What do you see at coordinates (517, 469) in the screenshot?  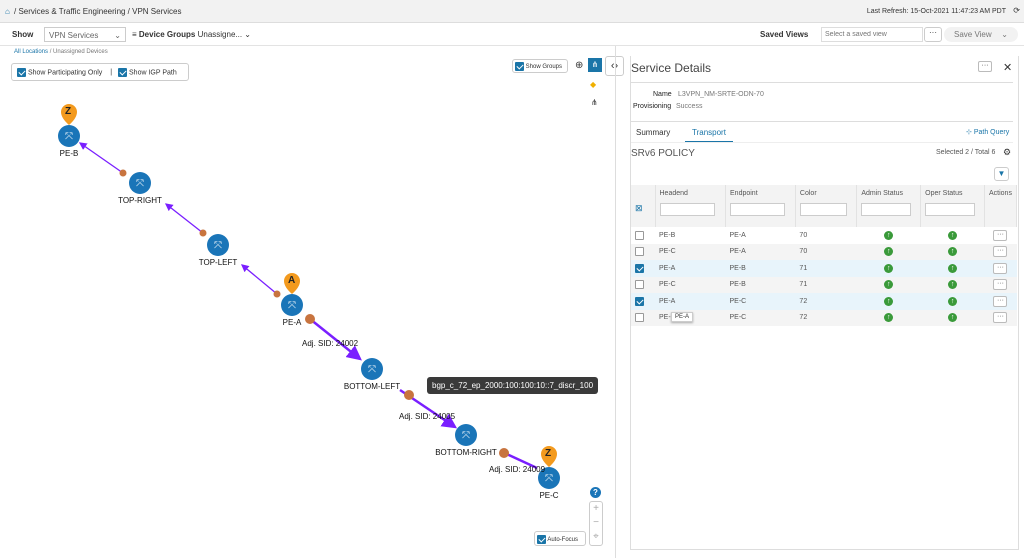 I see `sid-label: Adj. SID: 24009` at bounding box center [517, 469].